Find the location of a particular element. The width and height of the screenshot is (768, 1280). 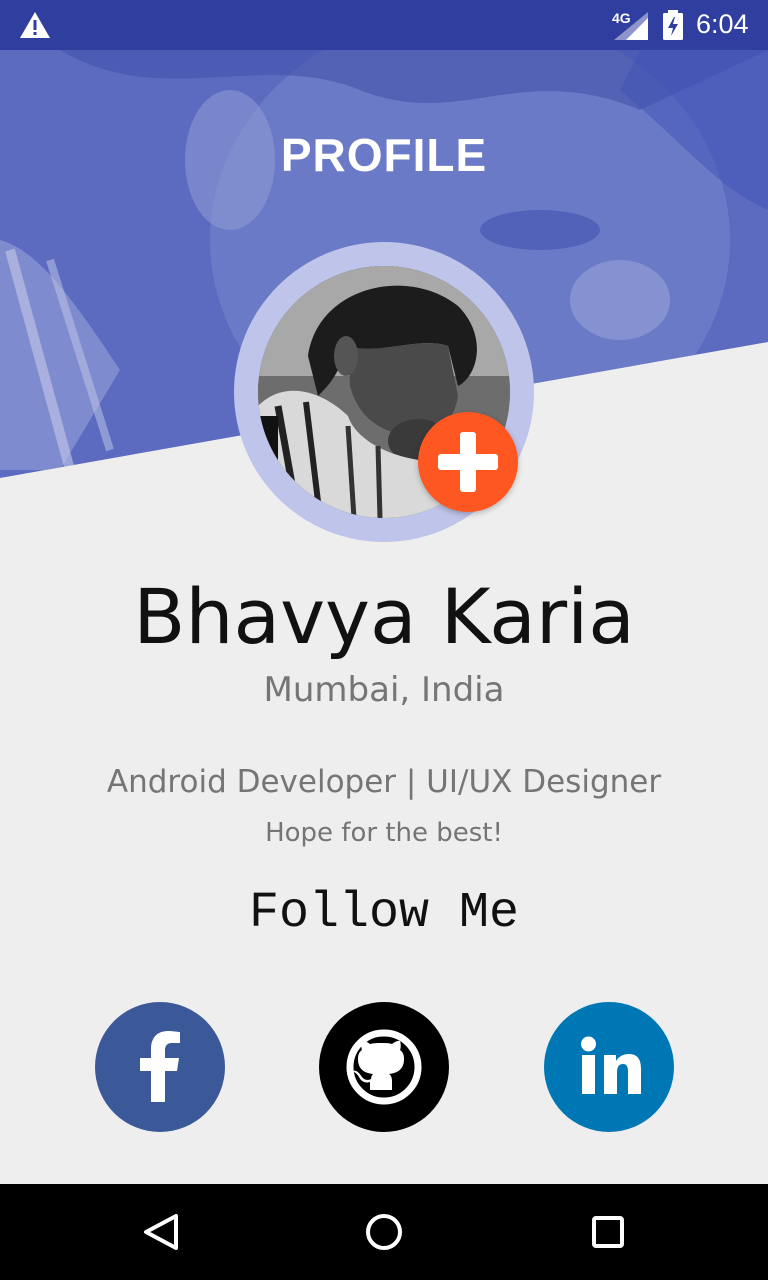

profile-location: Mumbai, India is located at coordinates (384, 690).